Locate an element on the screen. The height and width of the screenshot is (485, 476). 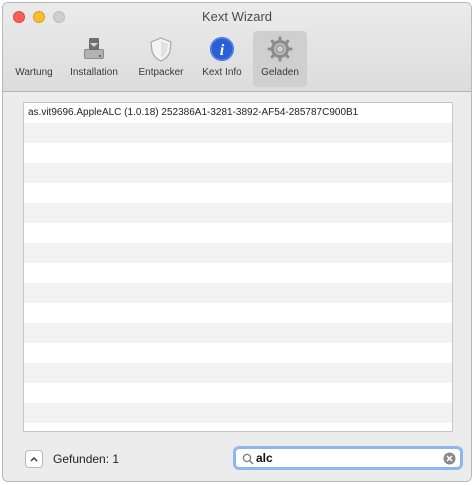
info-icon: i is located at coordinates (222, 49).